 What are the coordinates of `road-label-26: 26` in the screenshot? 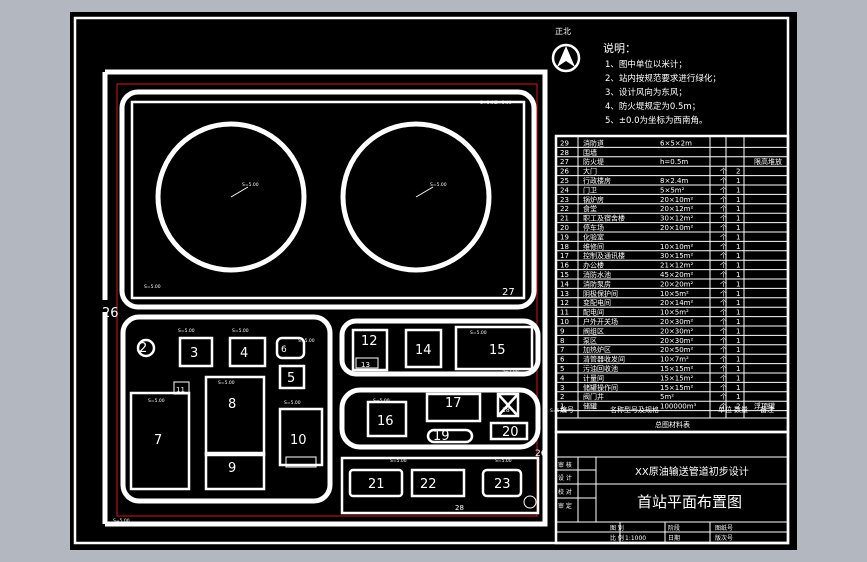 It's located at (541, 454).